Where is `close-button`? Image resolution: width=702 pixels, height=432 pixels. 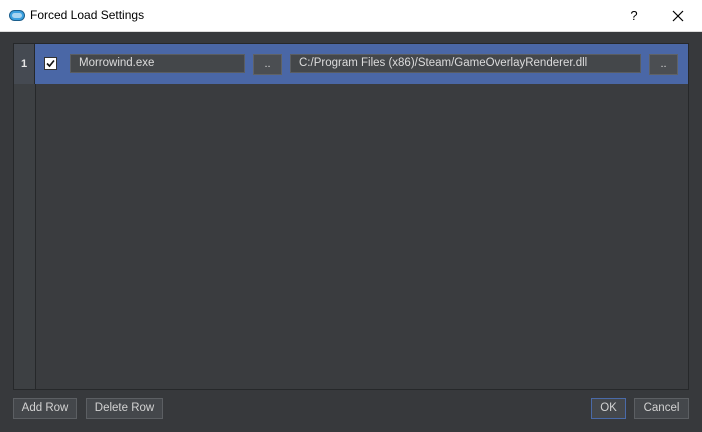
close-button is located at coordinates (678, 16).